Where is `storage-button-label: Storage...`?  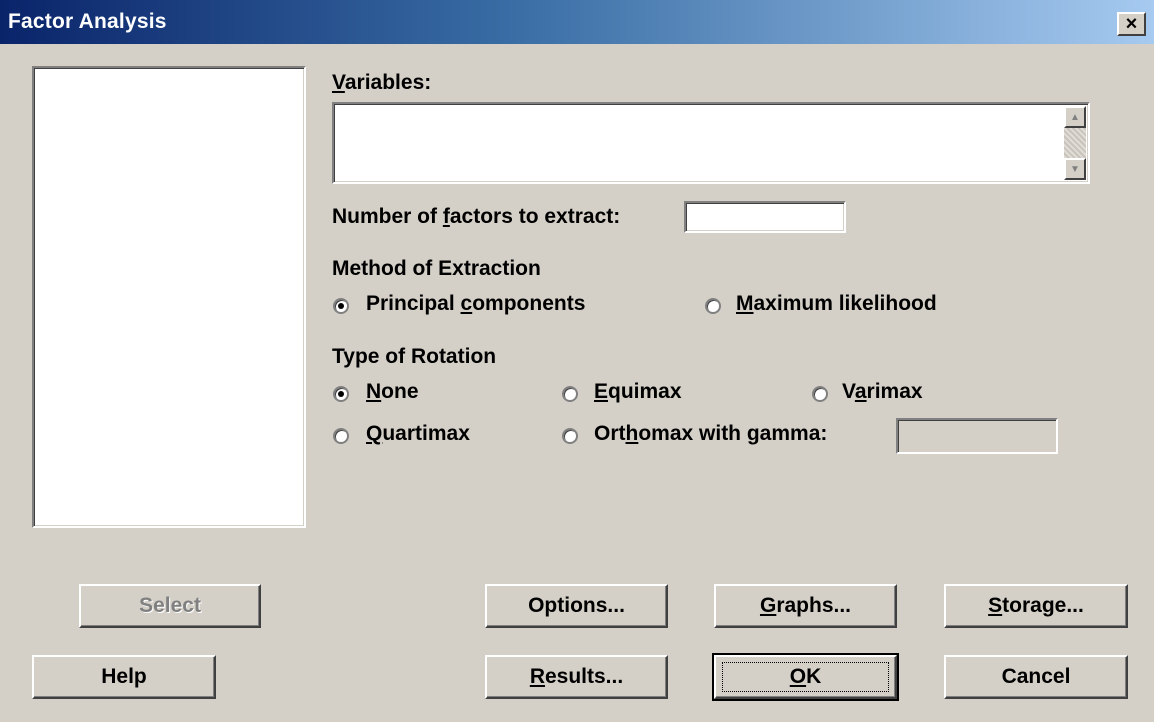
storage-button-label: Storage... is located at coordinates (1036, 605).